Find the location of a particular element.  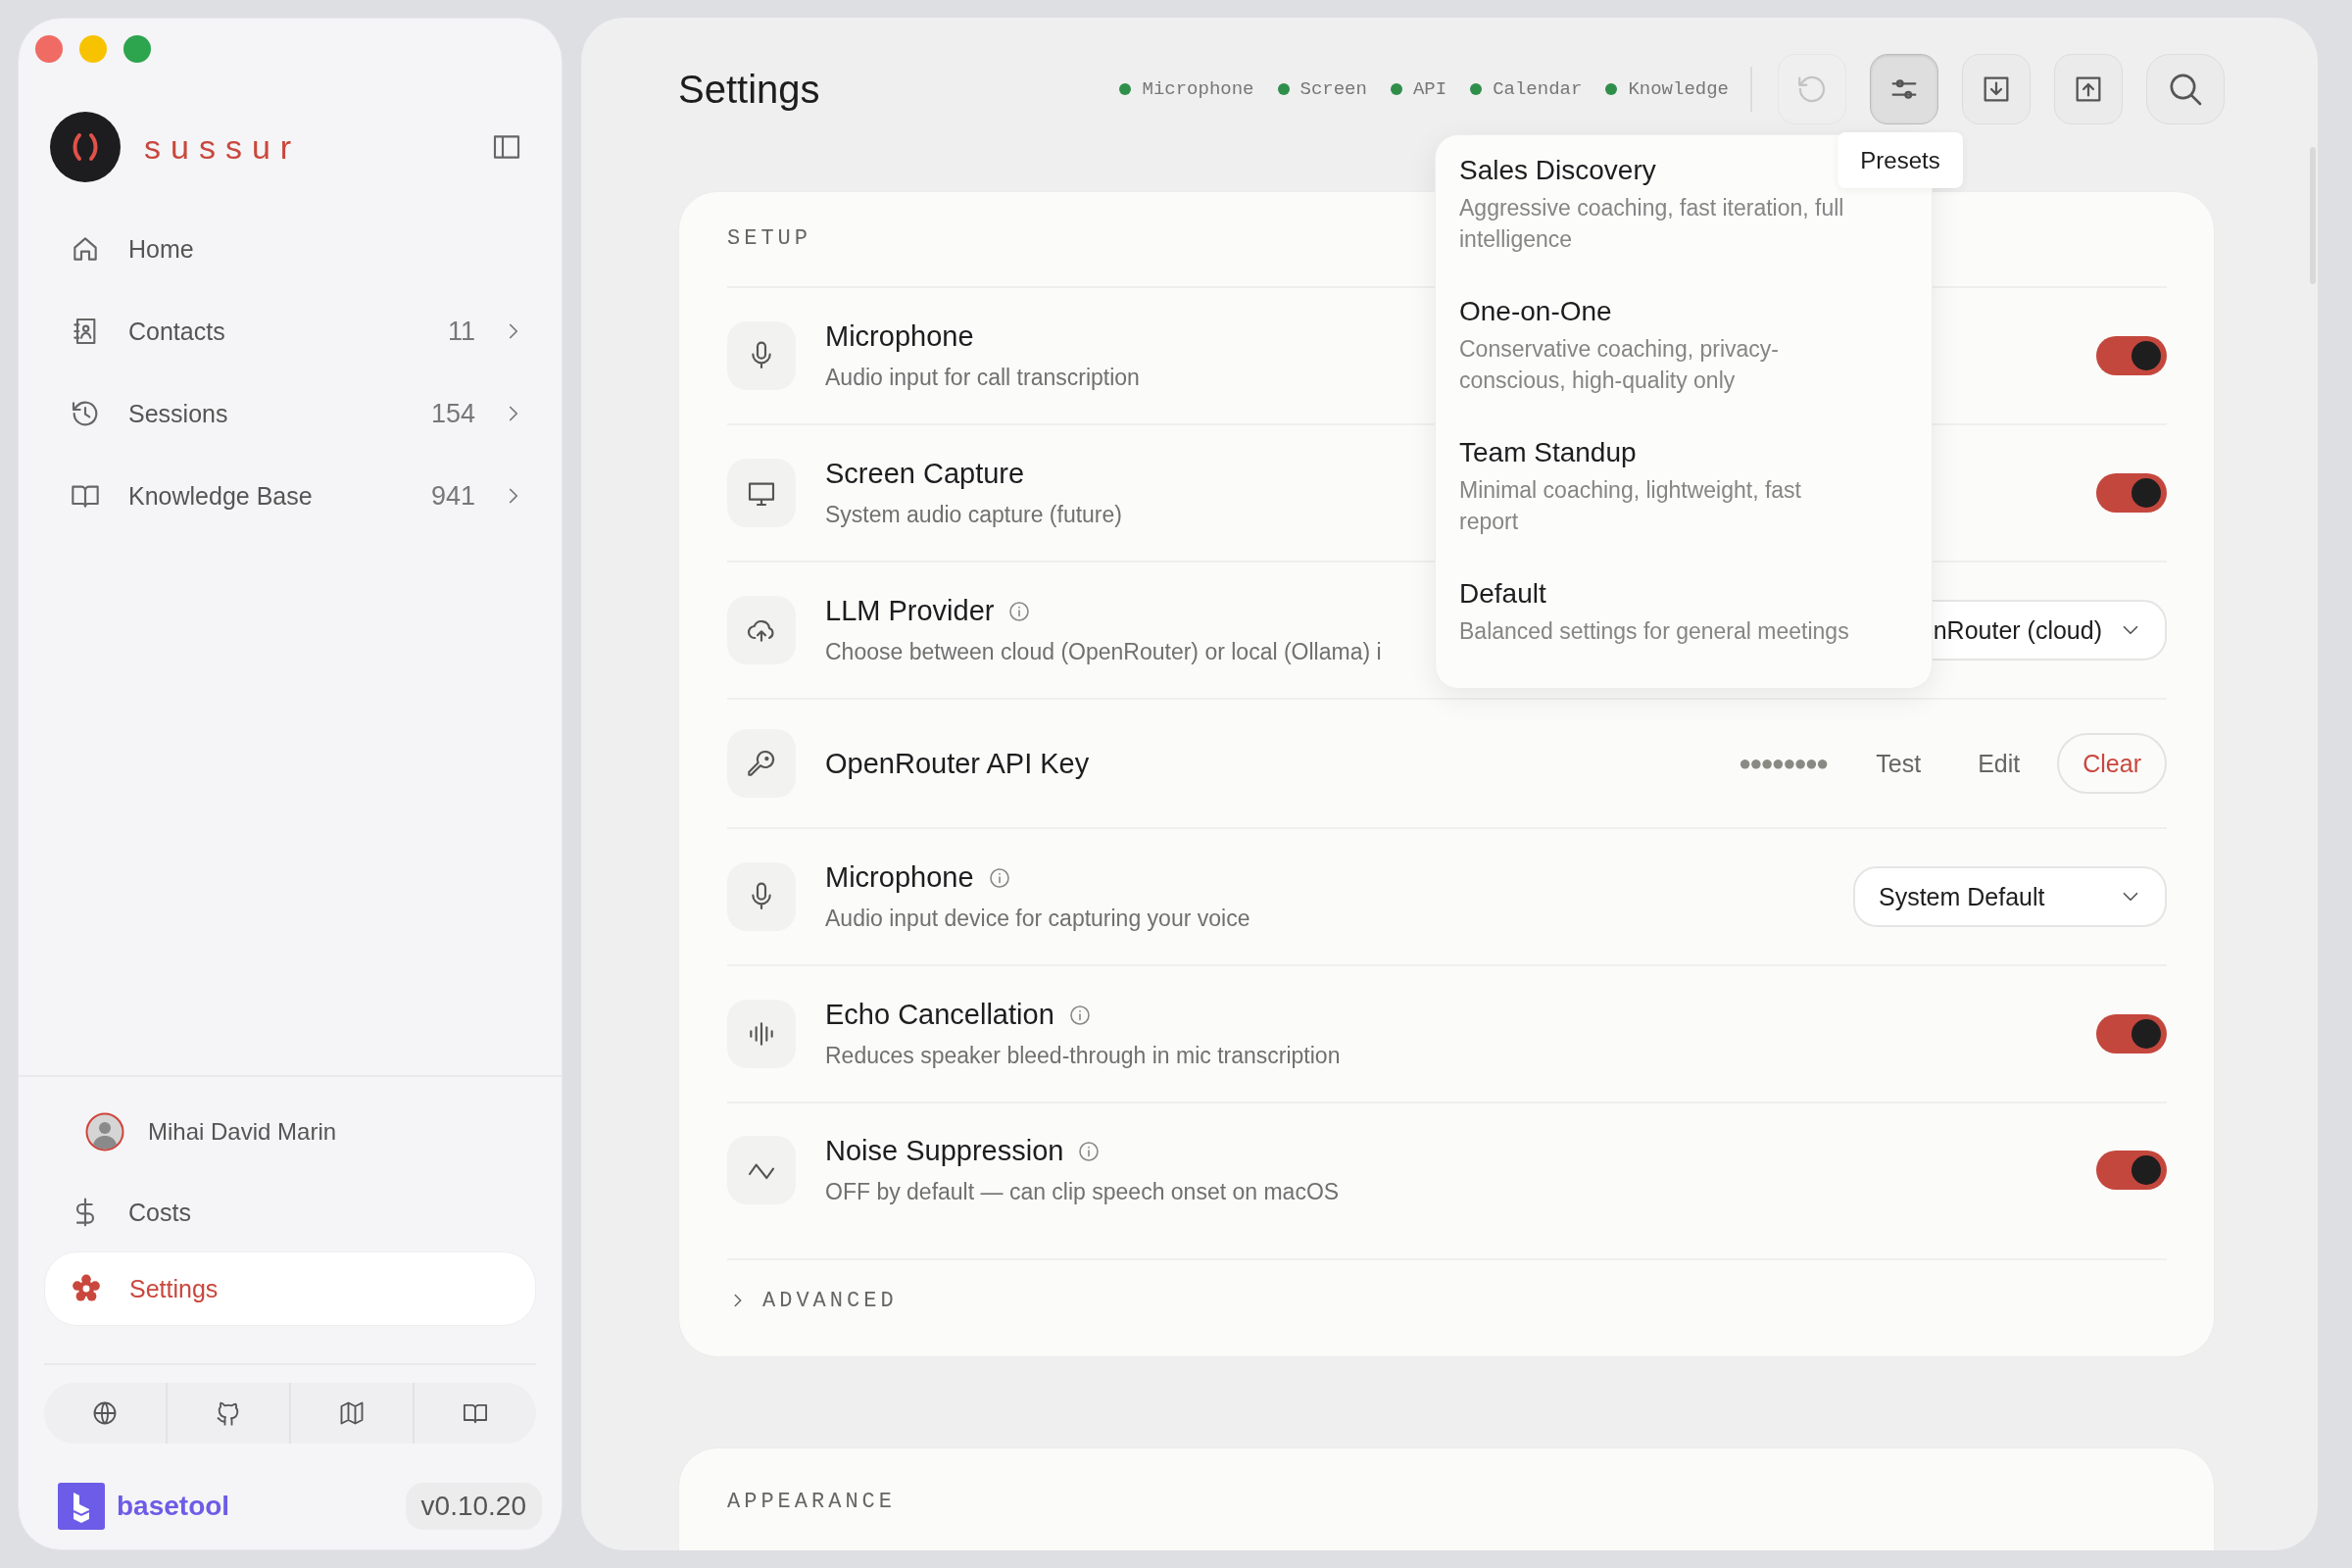

setting-title: Noise Suppression is located at coordinates (944, 1151).